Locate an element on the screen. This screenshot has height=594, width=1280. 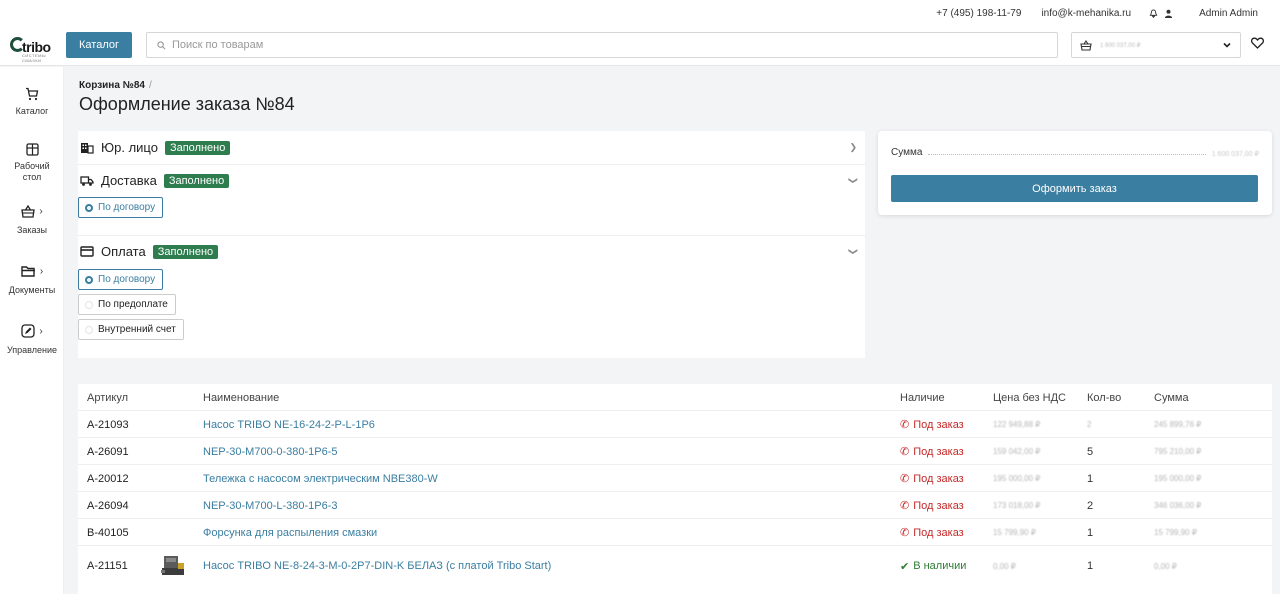
email-link: info@k-mehanika.ru is located at coordinates (1086, 13).